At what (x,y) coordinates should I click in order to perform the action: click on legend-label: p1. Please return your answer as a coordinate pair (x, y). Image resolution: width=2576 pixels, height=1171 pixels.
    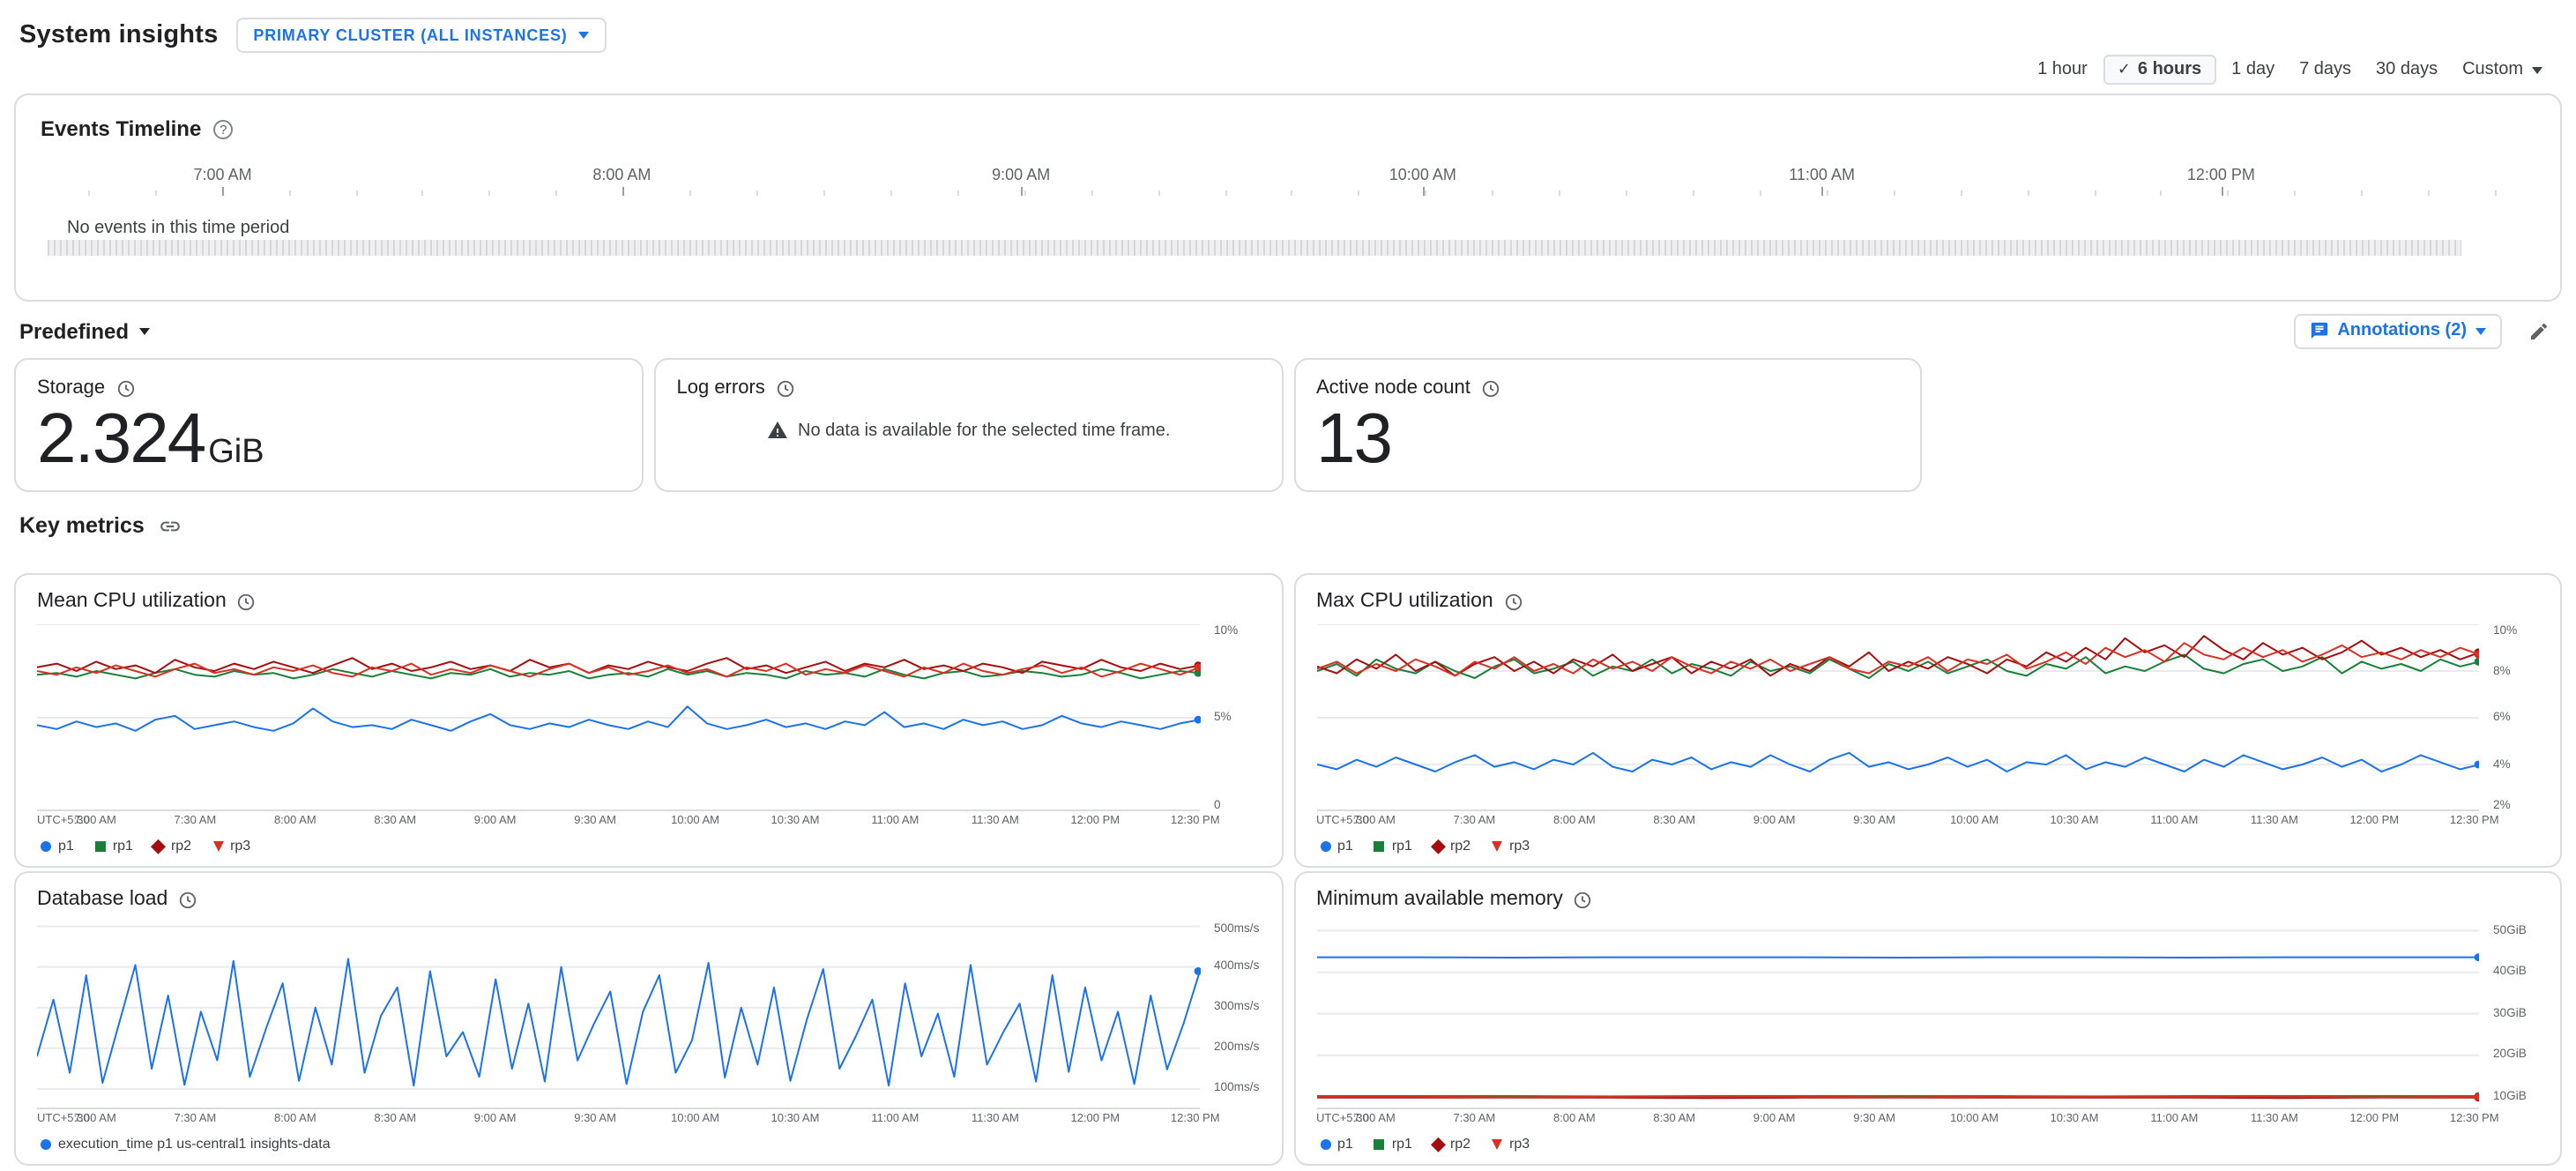
    Looking at the image, I should click on (1345, 846).